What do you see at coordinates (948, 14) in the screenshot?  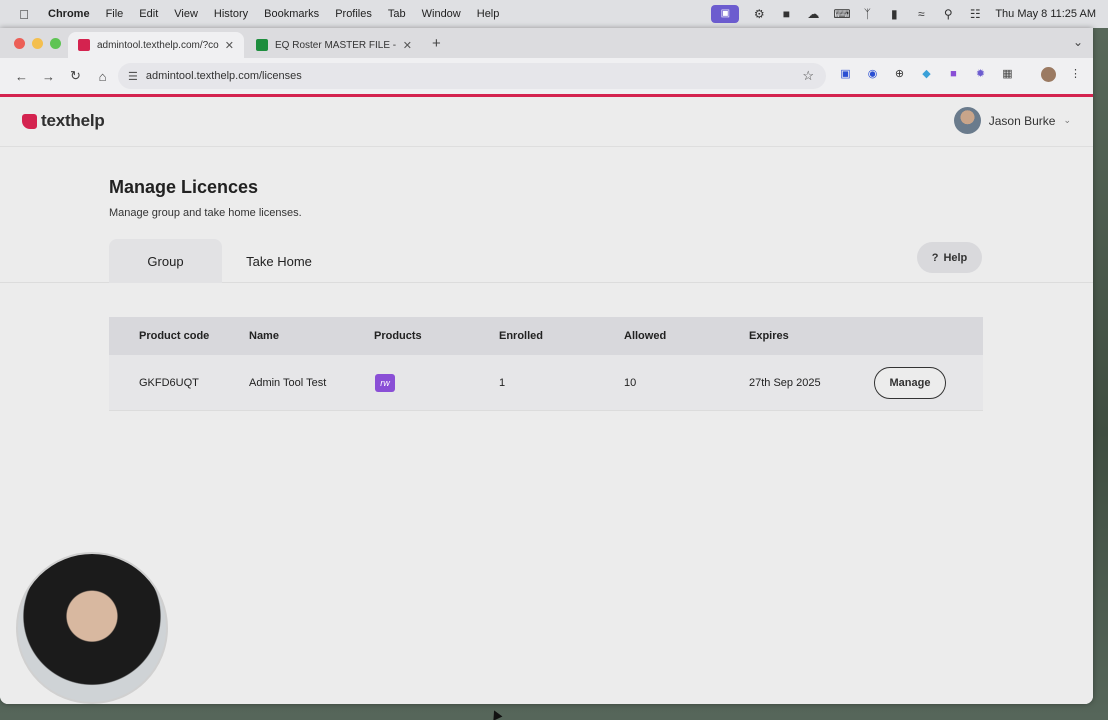 I see `search-icon: ⚲` at bounding box center [948, 14].